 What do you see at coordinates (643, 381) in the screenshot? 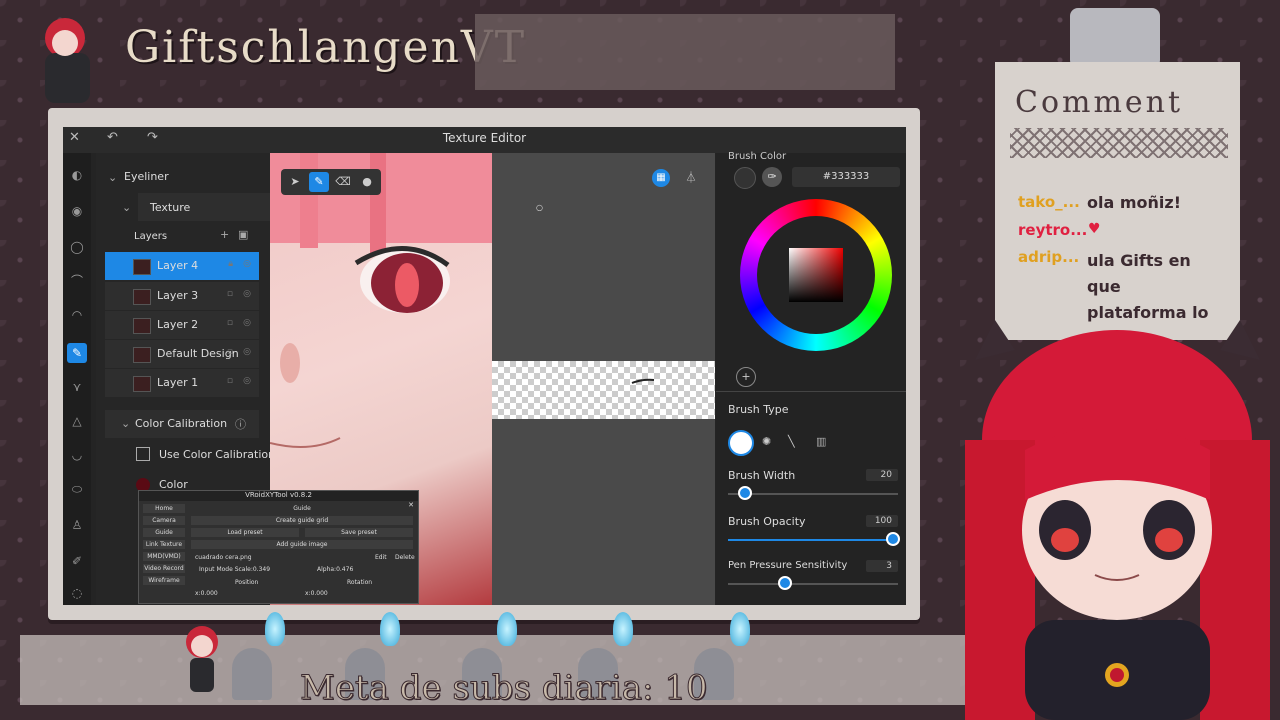
I see `eyeliner-stroke` at bounding box center [643, 381].